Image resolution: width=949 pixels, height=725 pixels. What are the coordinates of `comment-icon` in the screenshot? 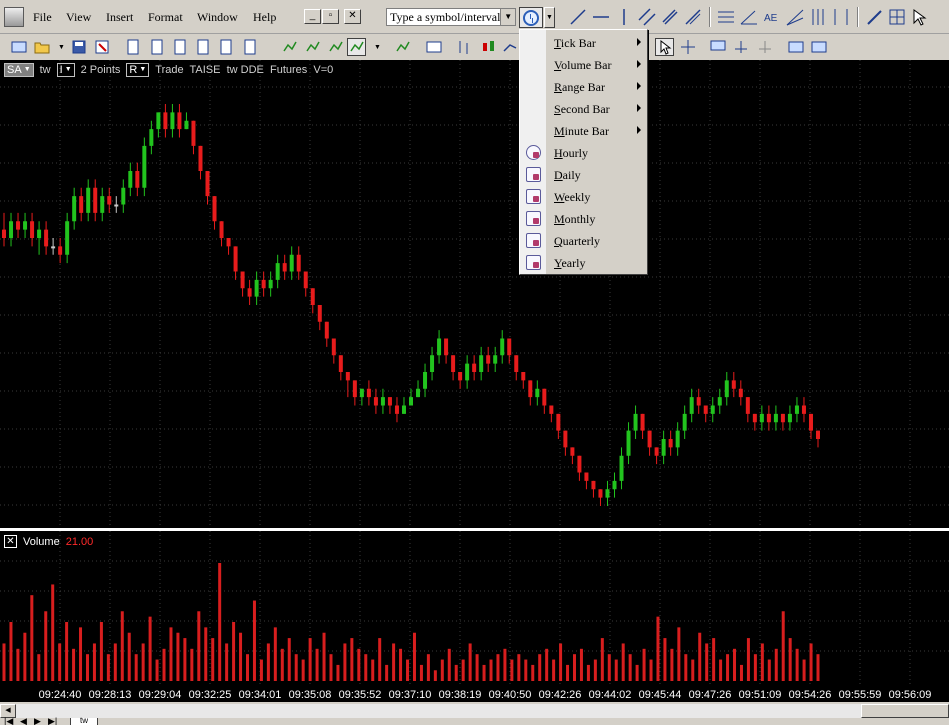 It's located at (717, 47).